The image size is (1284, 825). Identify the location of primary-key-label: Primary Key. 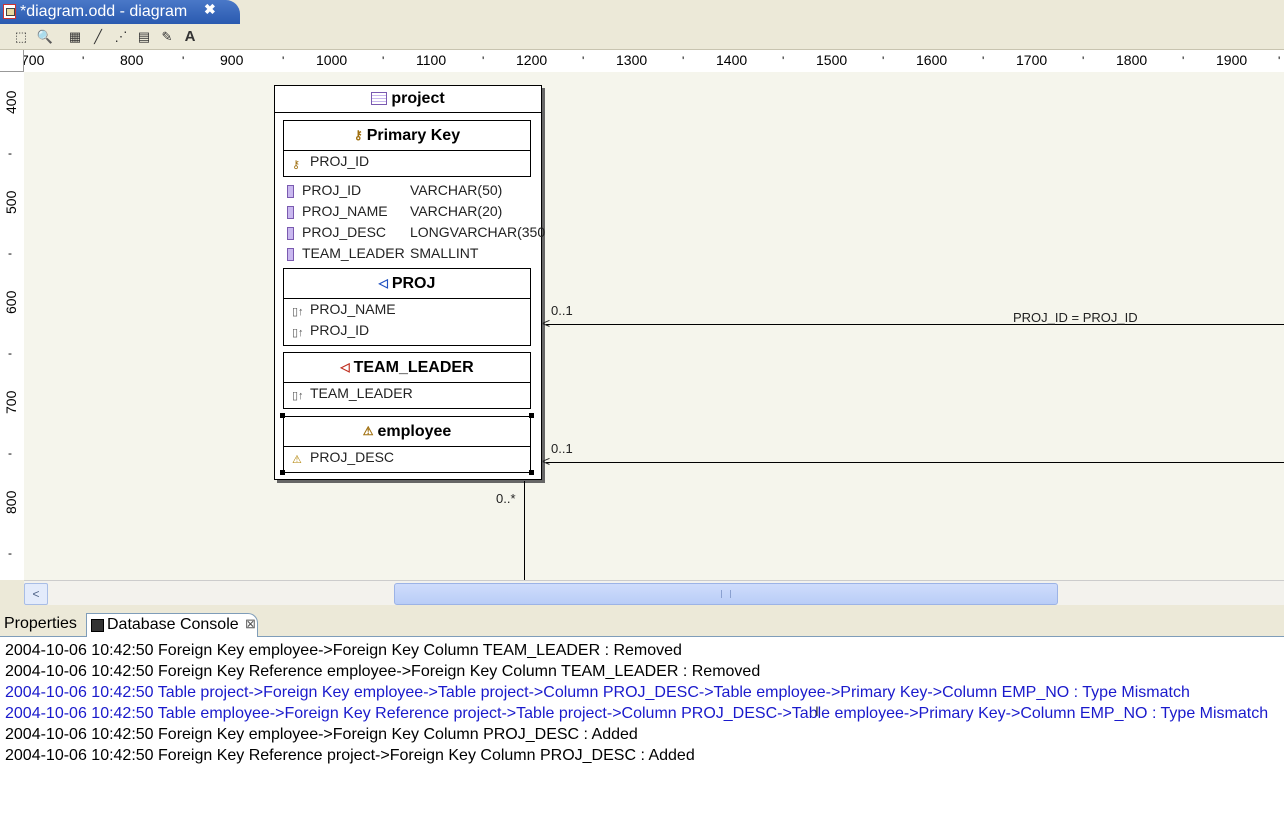
(413, 135).